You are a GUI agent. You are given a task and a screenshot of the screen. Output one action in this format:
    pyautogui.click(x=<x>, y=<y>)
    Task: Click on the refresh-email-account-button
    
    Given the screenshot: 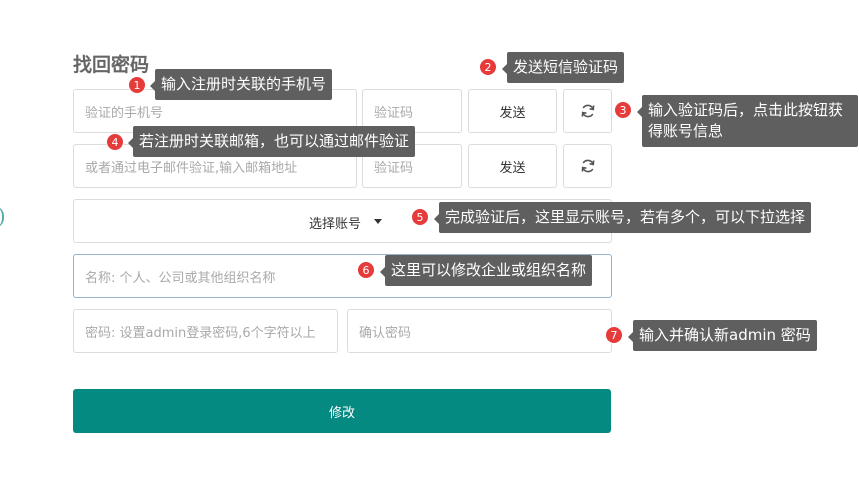 What is the action you would take?
    pyautogui.click(x=587, y=166)
    